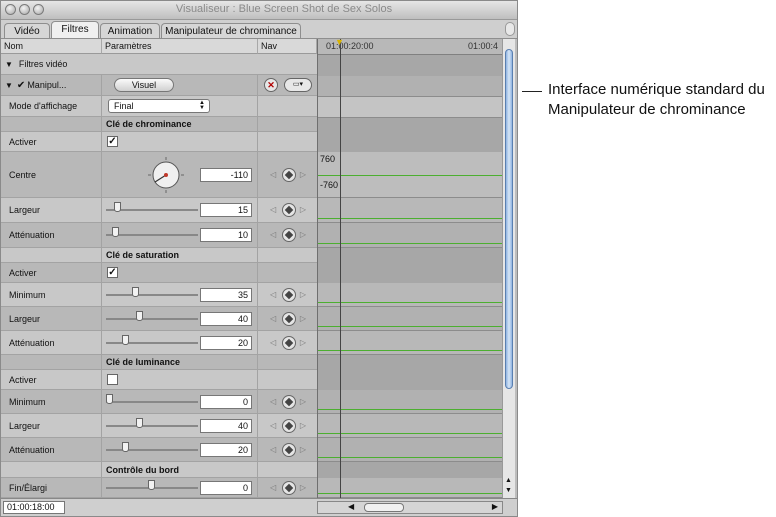  I want to click on row-label: Filtres vidéo, so click(43, 64).